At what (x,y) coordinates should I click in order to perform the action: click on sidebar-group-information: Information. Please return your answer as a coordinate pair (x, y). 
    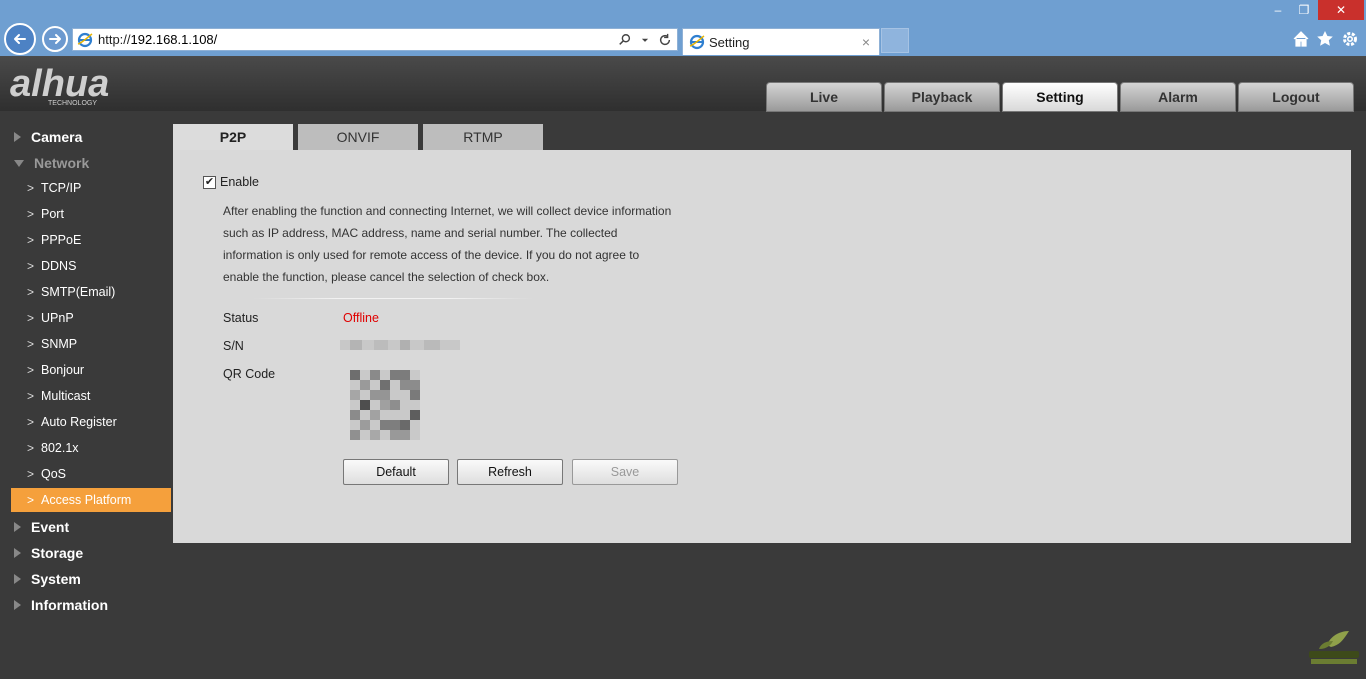
    Looking at the image, I should click on (61, 605).